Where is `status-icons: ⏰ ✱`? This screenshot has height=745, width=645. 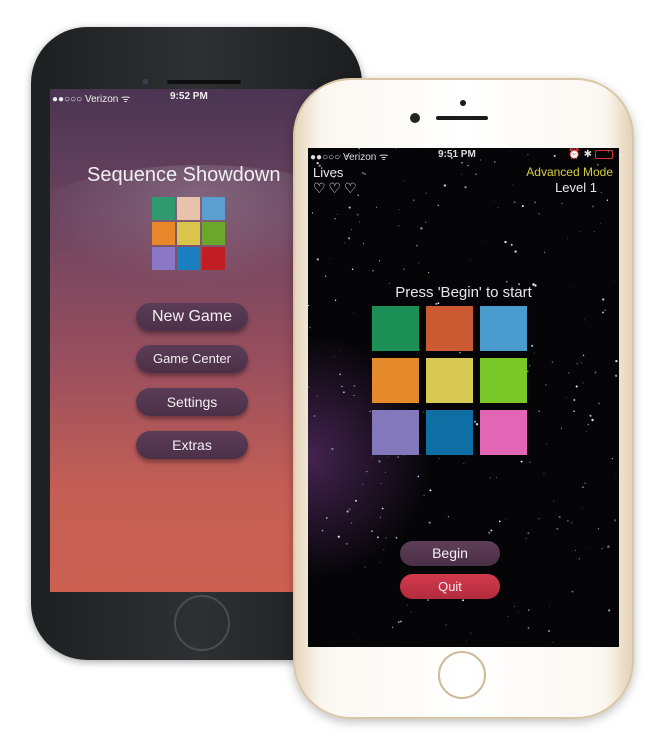
status-icons: ⏰ ✱ is located at coordinates (590, 154).